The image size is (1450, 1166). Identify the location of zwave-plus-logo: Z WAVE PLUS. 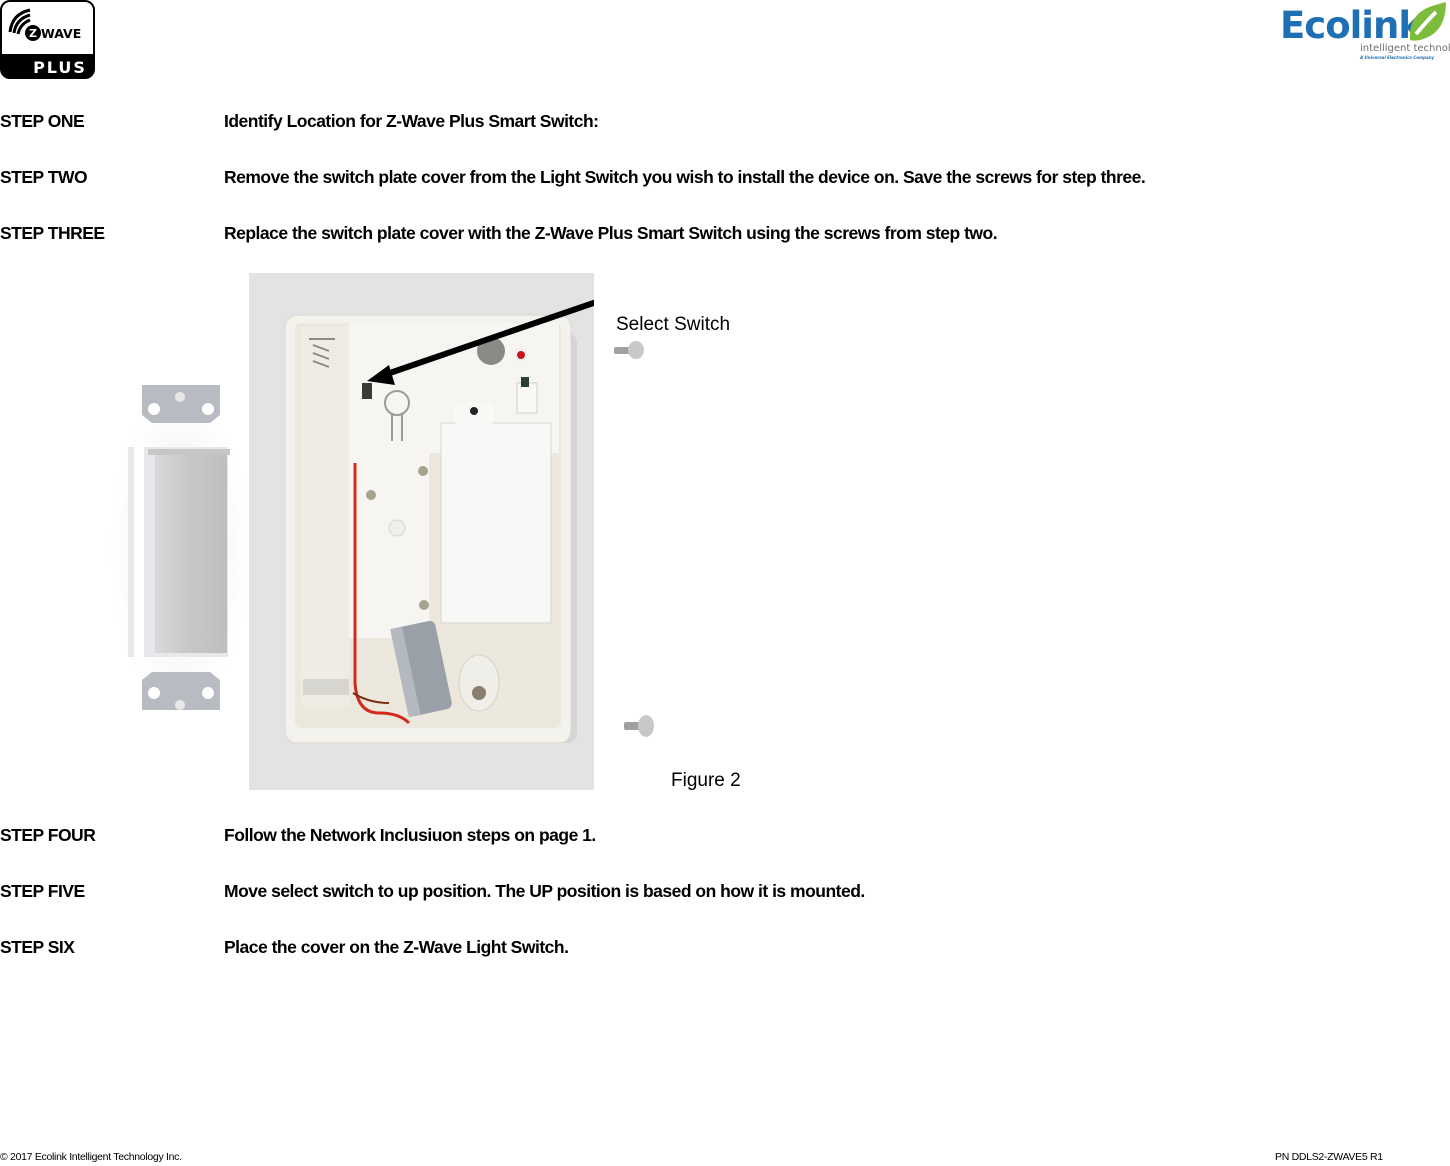
(47, 39).